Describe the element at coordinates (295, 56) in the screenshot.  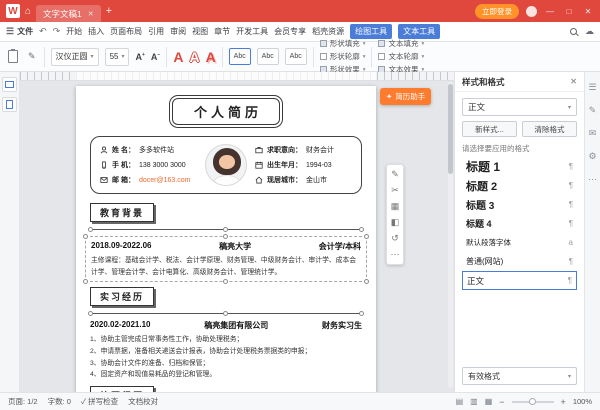
I see `shape-style-preset-3: Abc` at that location.